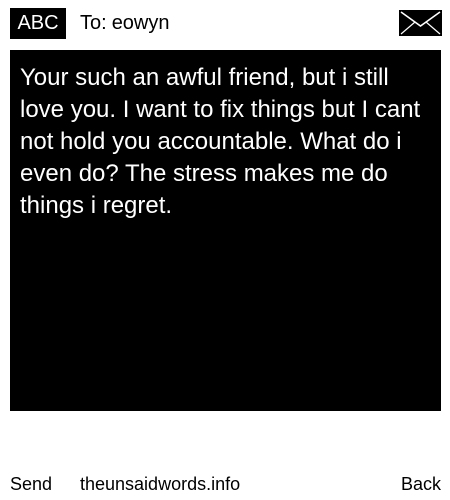 The width and height of the screenshot is (450, 500). What do you see at coordinates (225, 24) in the screenshot?
I see `header-bar: ABC To: eowyn` at bounding box center [225, 24].